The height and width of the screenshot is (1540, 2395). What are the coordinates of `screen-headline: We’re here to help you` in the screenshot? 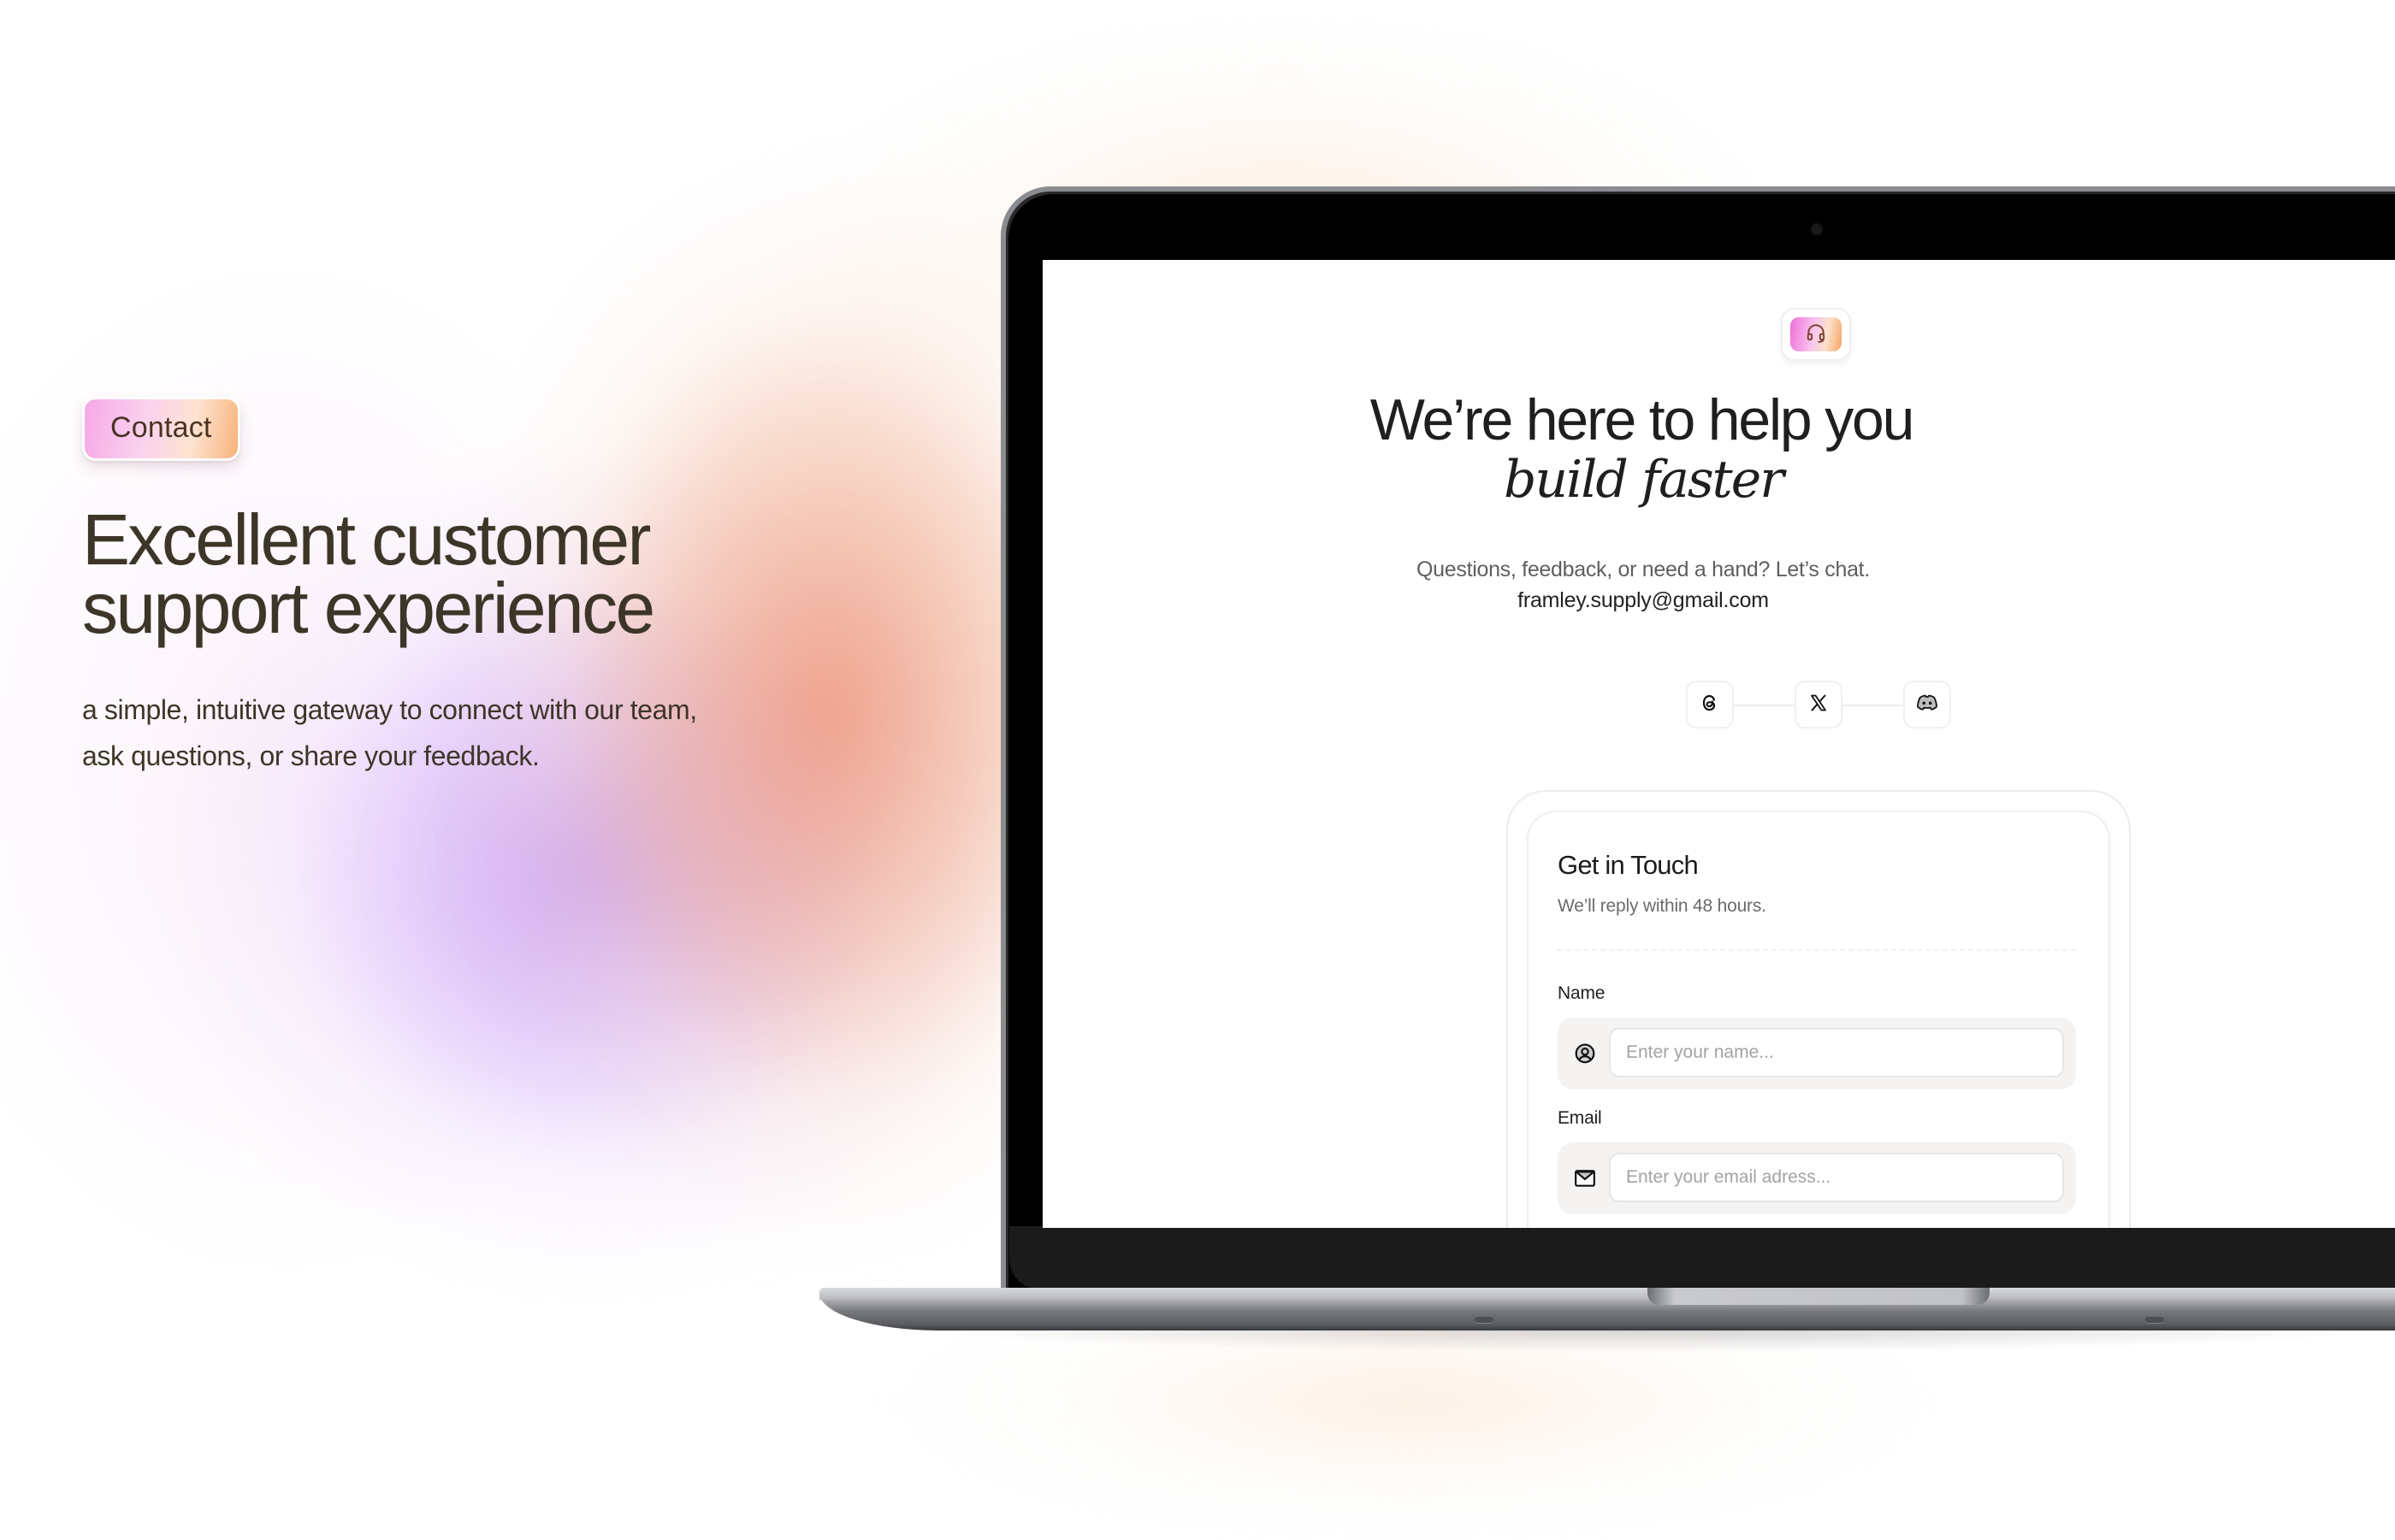 It's located at (1642, 420).